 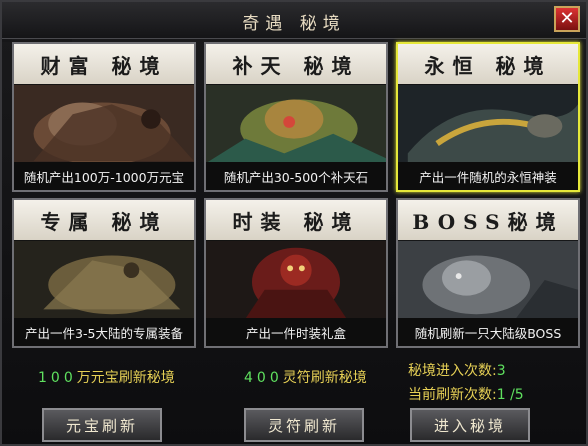 I want to click on lingfu-refresh-cost: 400灵符刷新秘境, so click(x=305, y=377).